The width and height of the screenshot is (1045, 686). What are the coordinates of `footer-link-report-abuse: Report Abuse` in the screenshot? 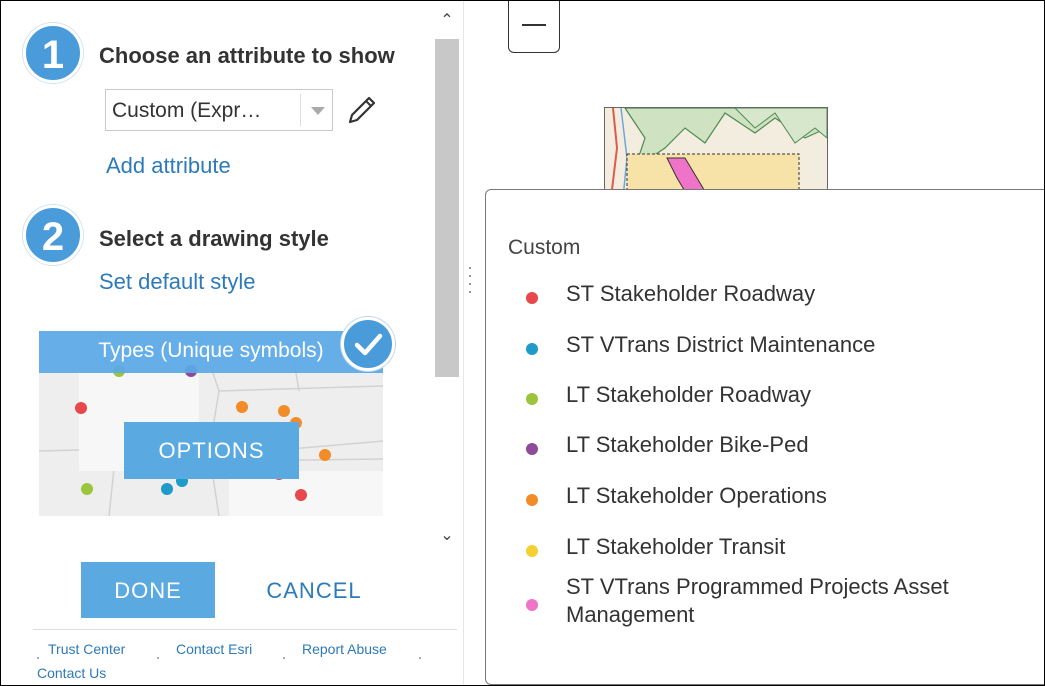 It's located at (344, 649).